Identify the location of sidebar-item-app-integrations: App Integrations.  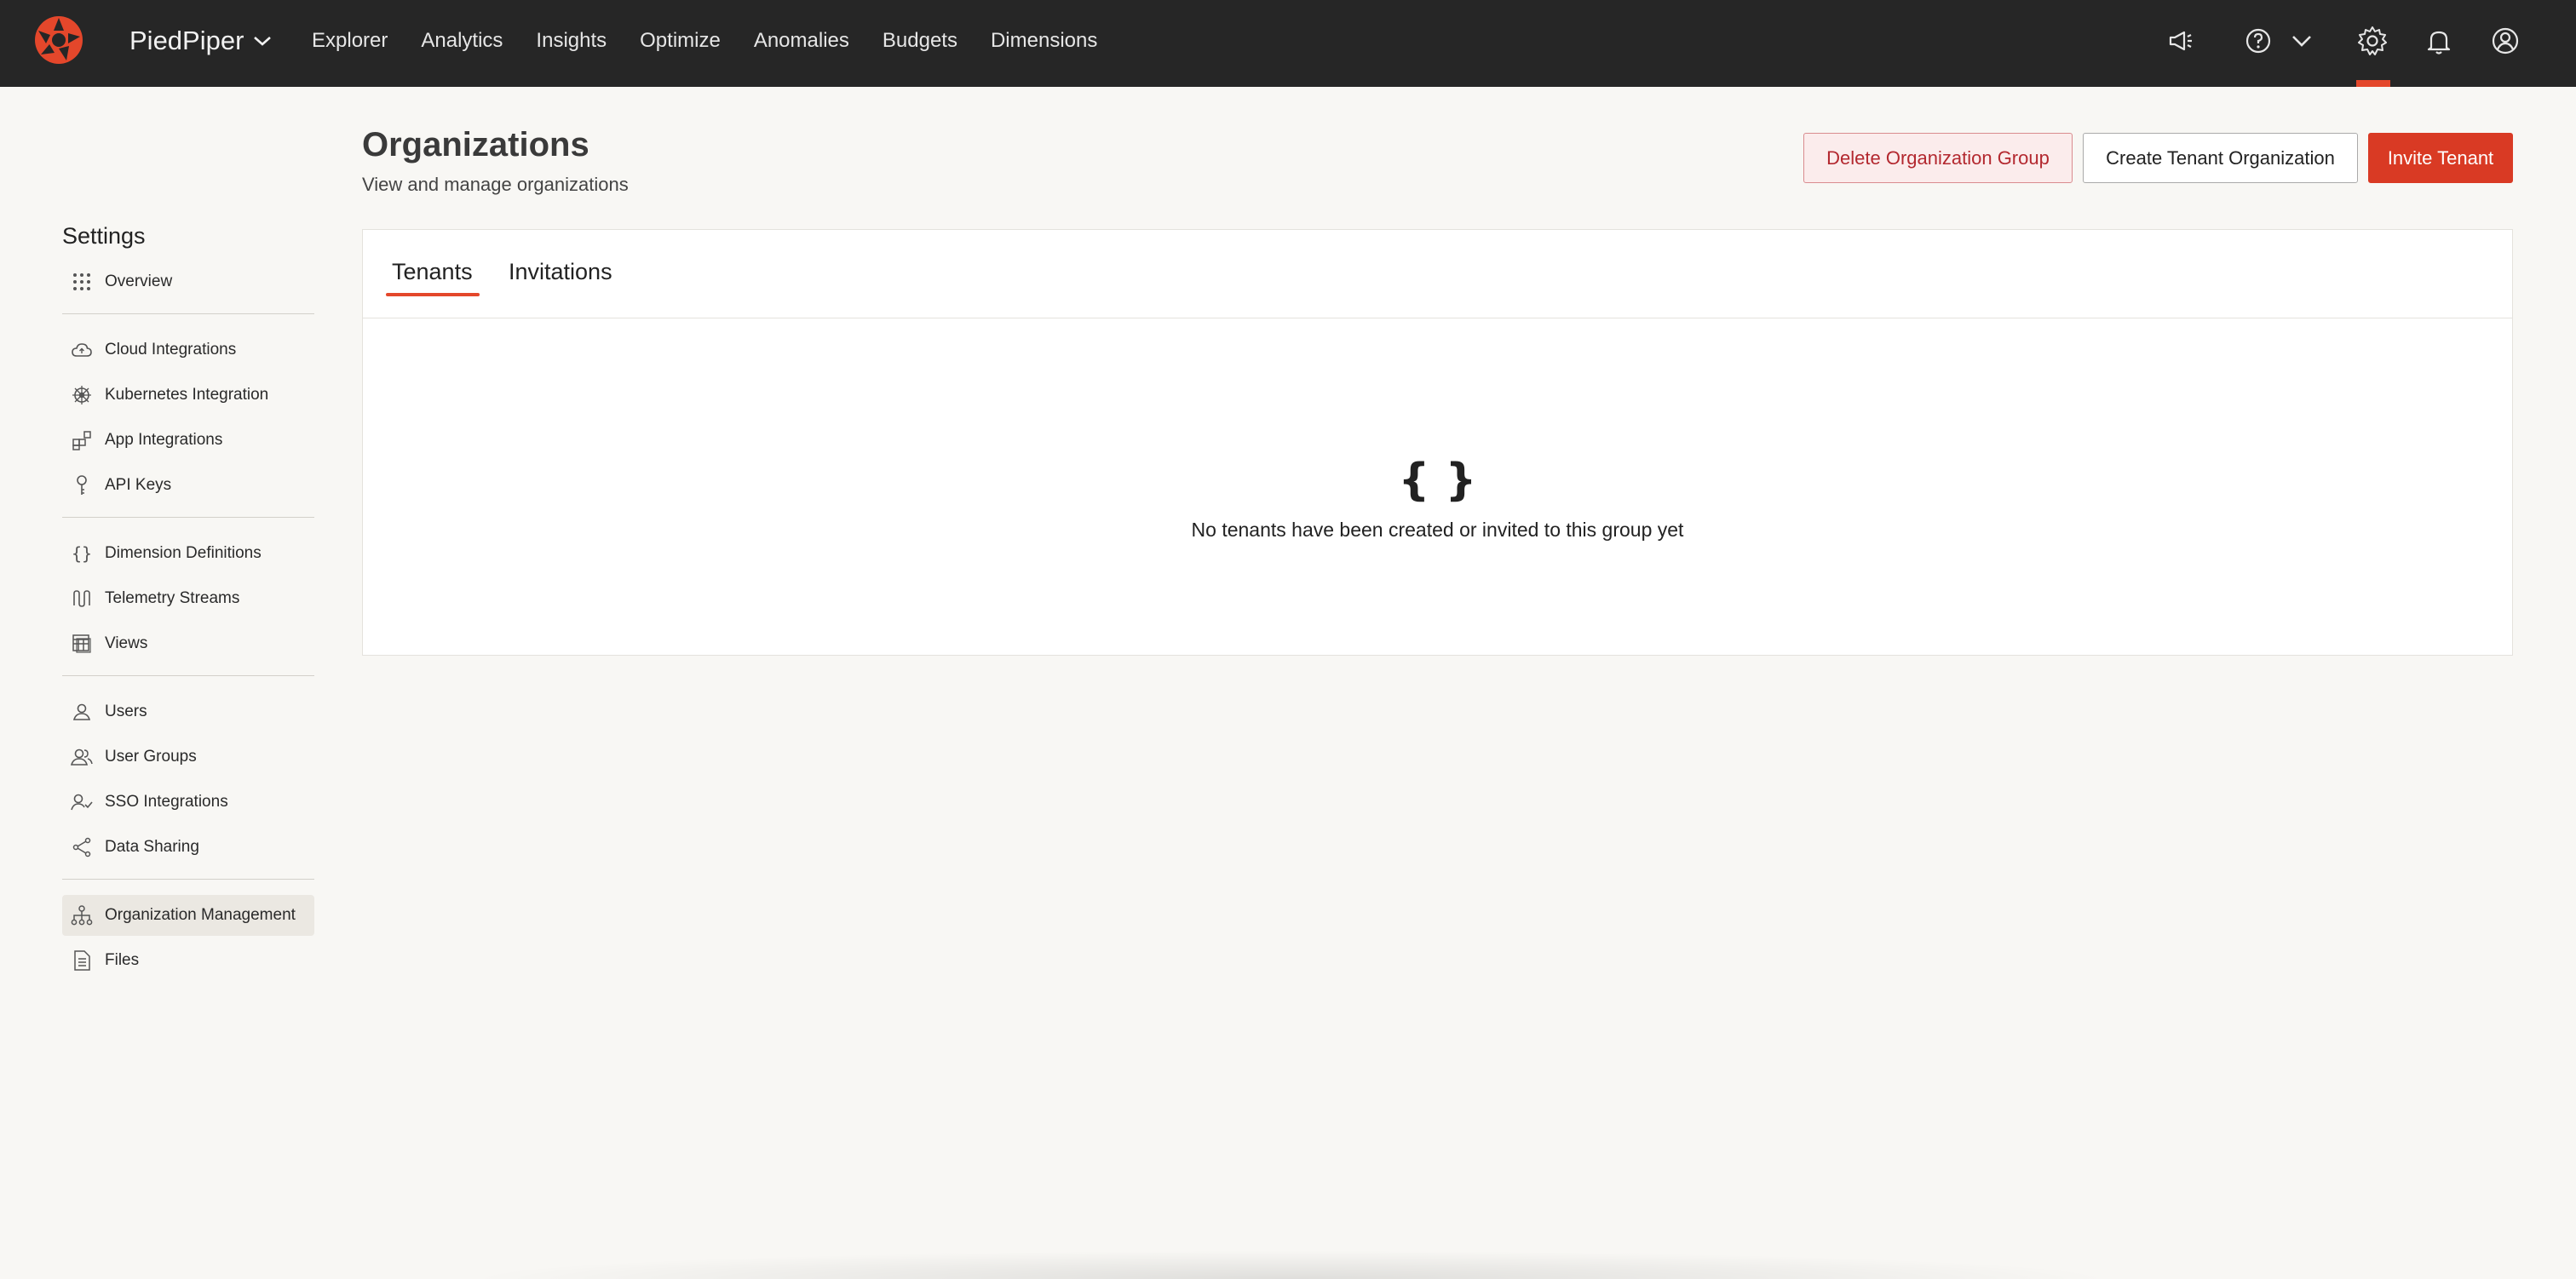
(188, 441).